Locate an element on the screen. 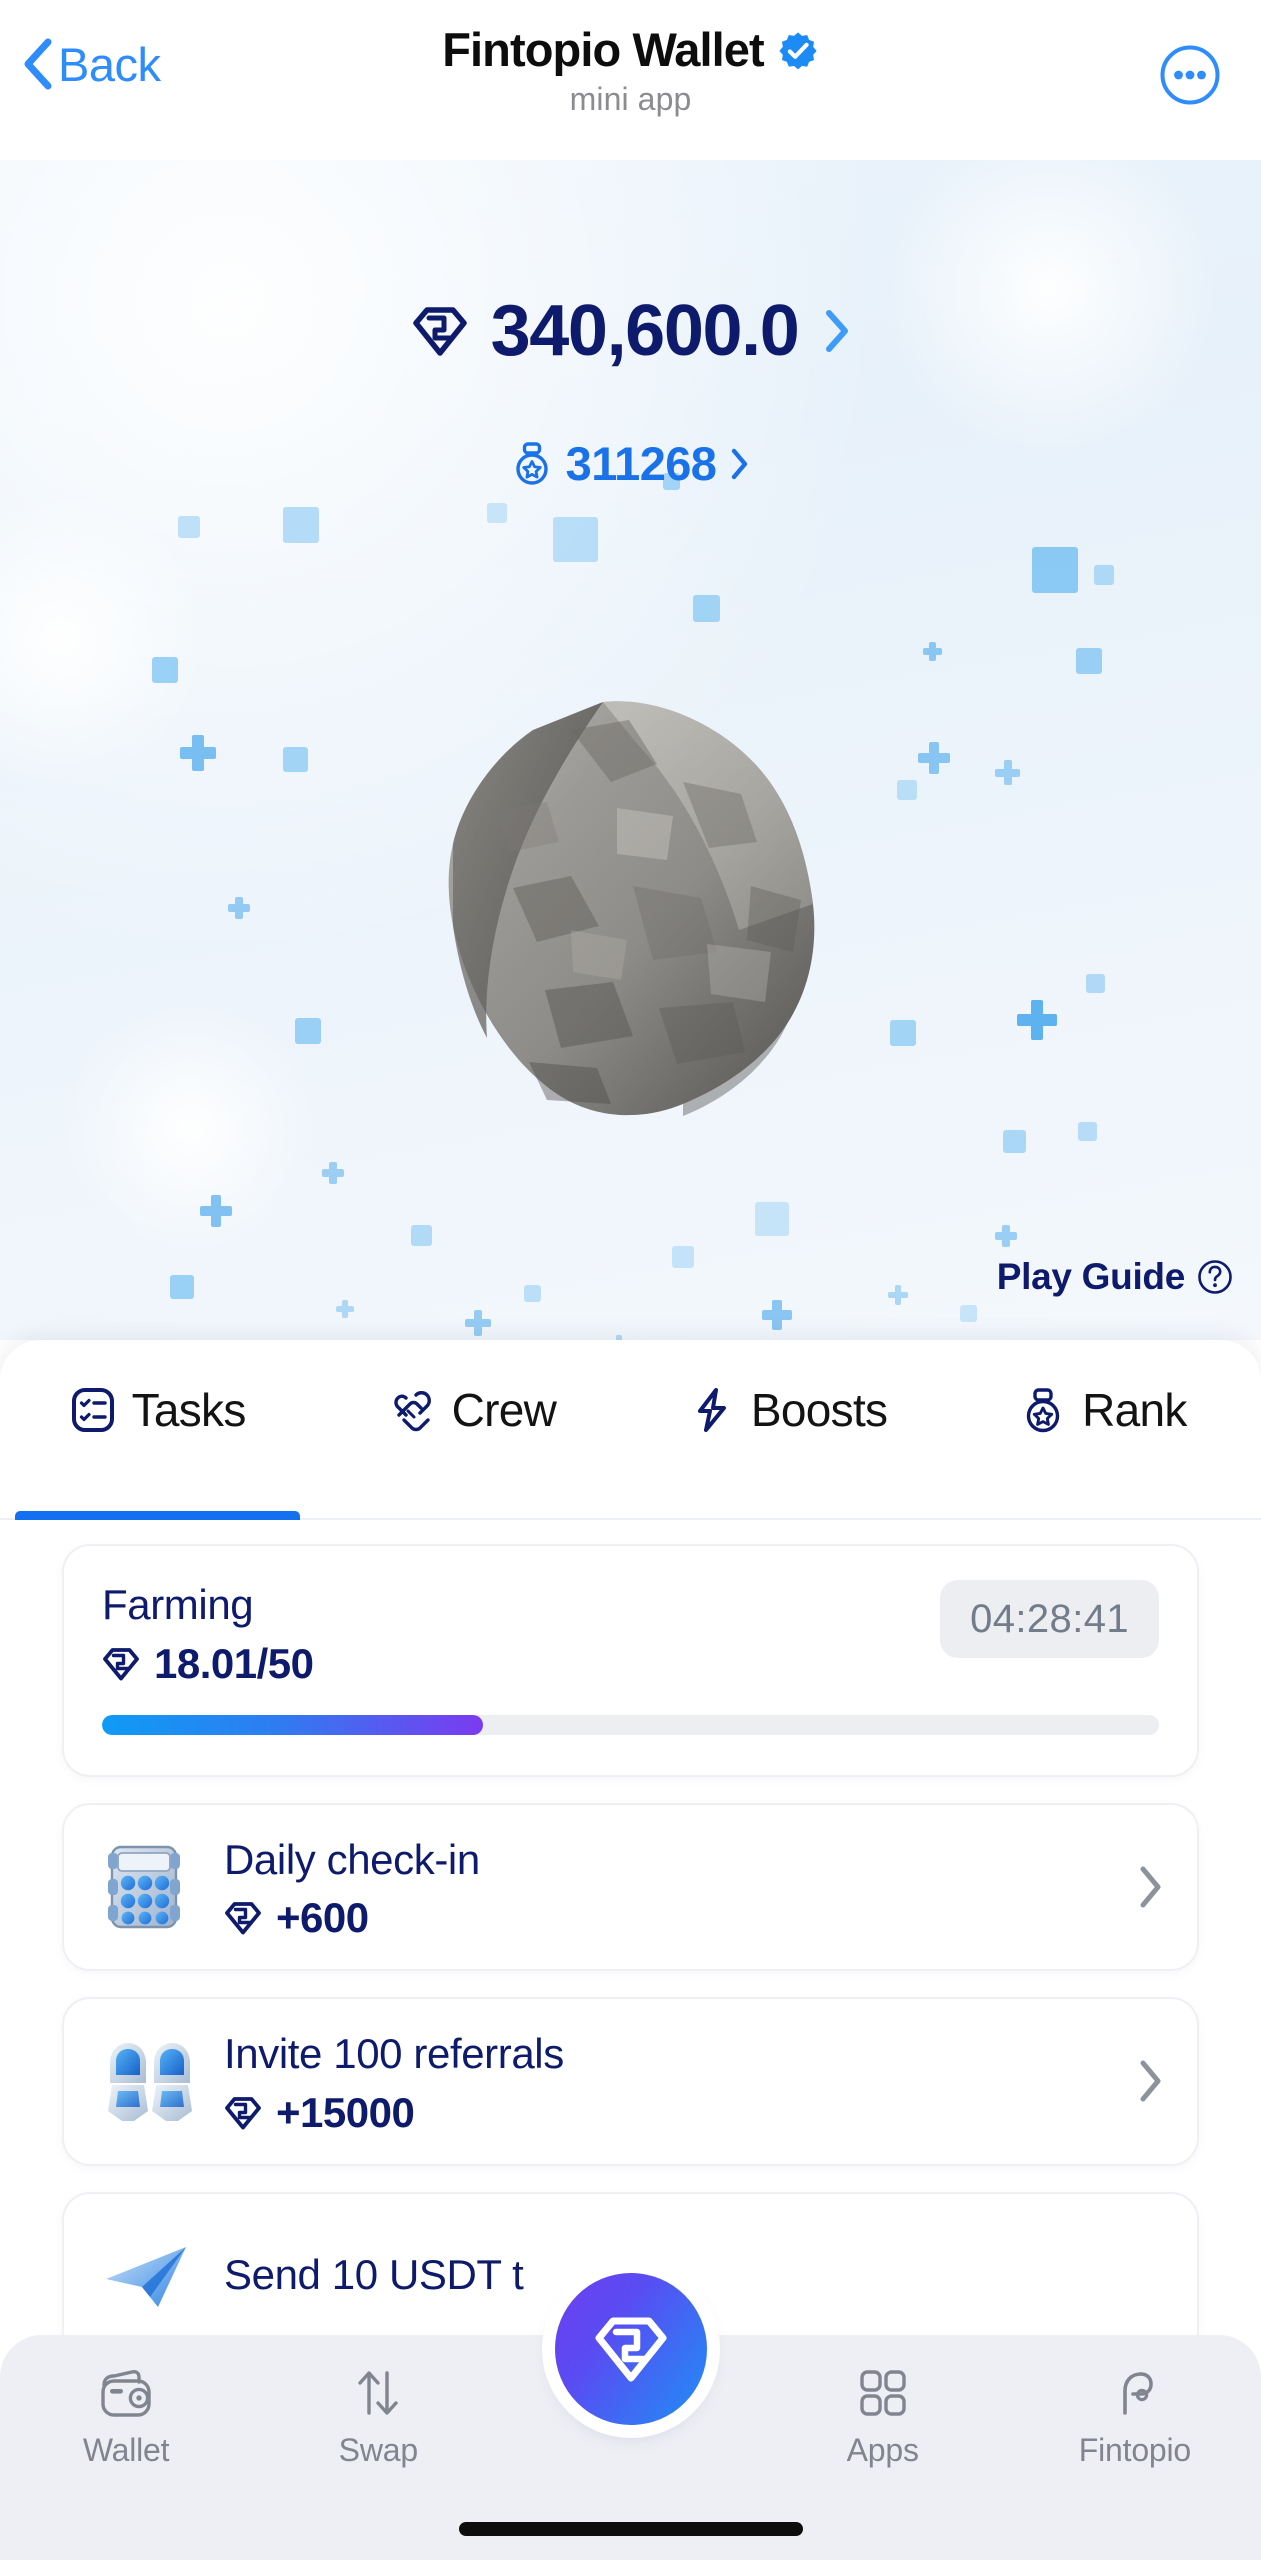 The image size is (1261, 2560). glow-decoration is located at coordinates (190, 1130).